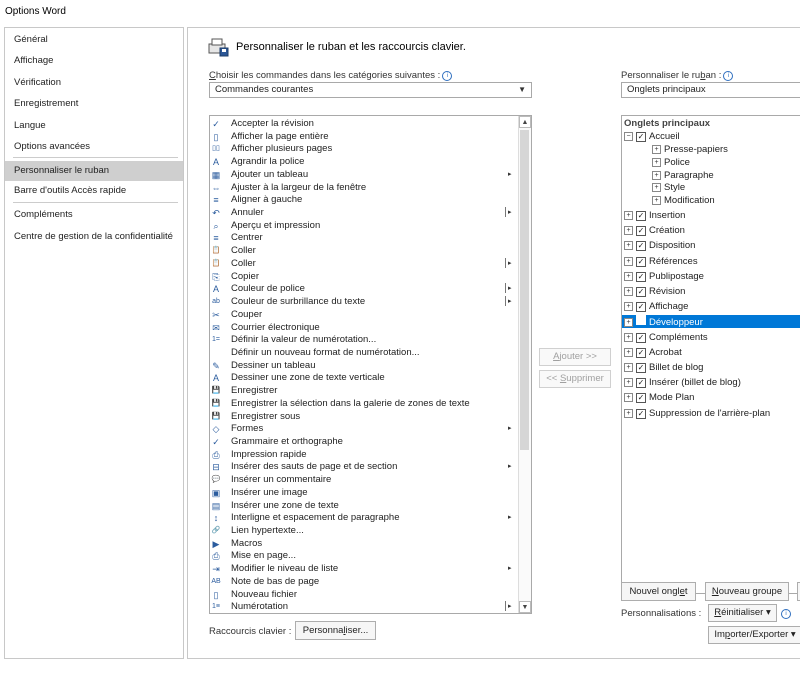  What do you see at coordinates (94, 83) in the screenshot?
I see `sidebar-item-verification: Vérification` at bounding box center [94, 83].